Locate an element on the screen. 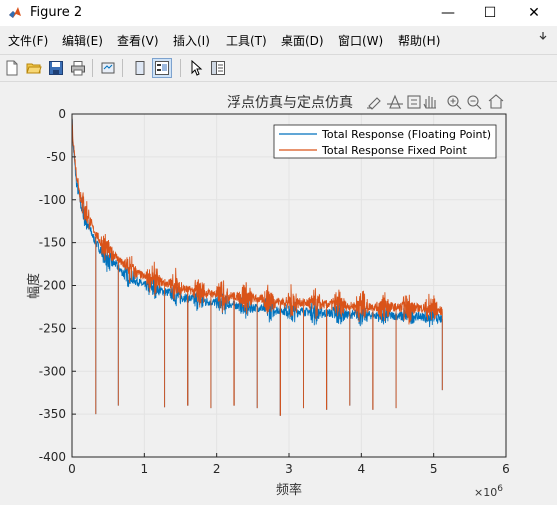  print-button is located at coordinates (78, 68).